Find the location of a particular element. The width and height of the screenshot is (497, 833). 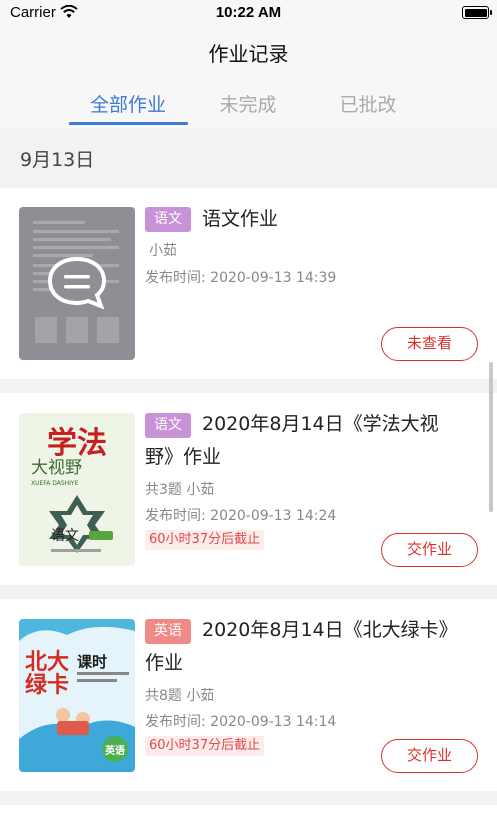

cover-text-2: 绿卡 is located at coordinates (47, 685).